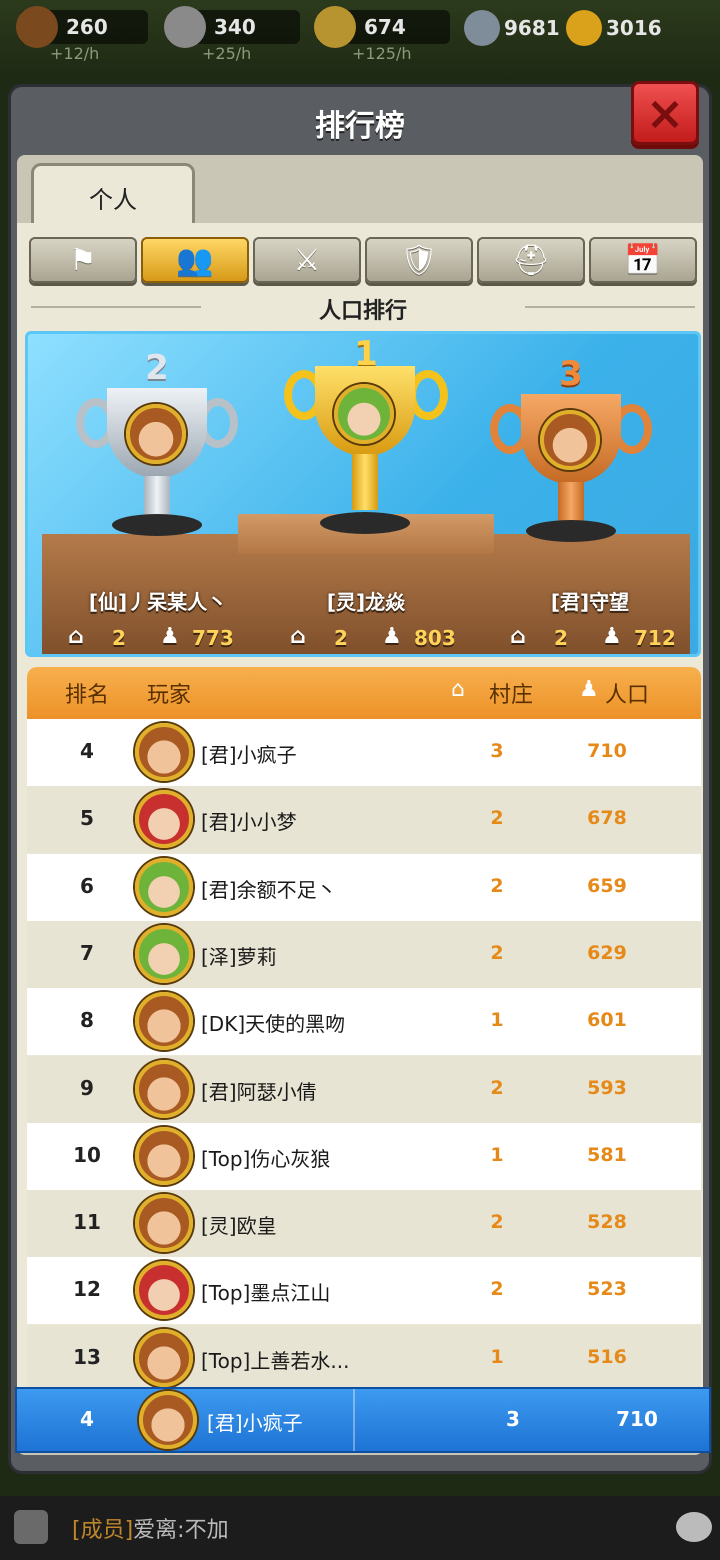 The height and width of the screenshot is (1560, 720). Describe the element at coordinates (364, 887) in the screenshot. I see `table-row: 6 [君]余额不足丶 2 659` at that location.